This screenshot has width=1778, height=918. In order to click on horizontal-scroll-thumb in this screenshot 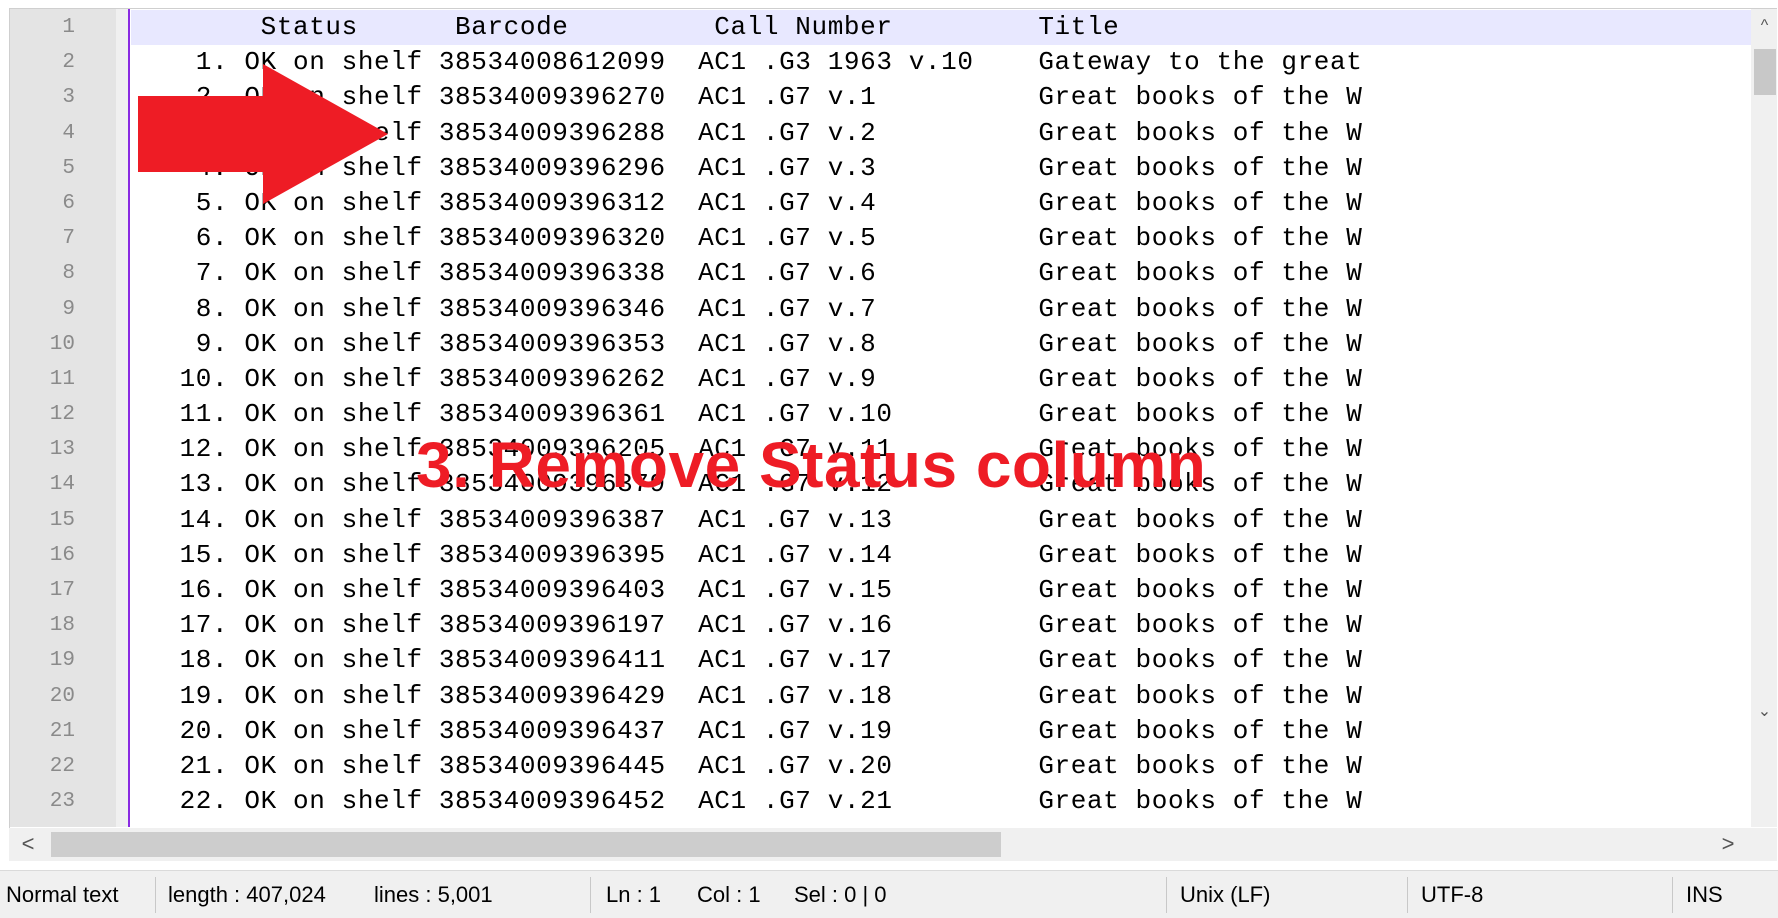, I will do `click(526, 844)`.